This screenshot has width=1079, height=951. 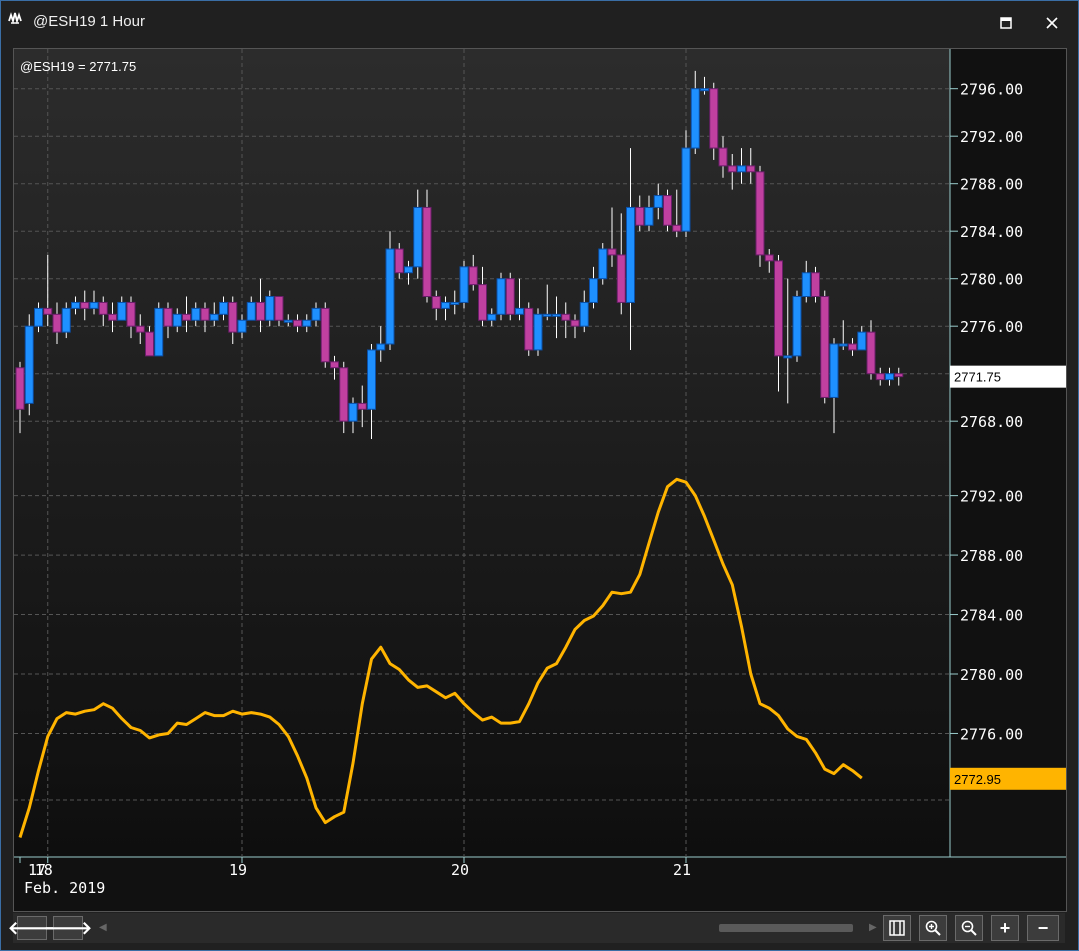 What do you see at coordinates (1008, 376) in the screenshot?
I see `last-price-tag: 2771.75` at bounding box center [1008, 376].